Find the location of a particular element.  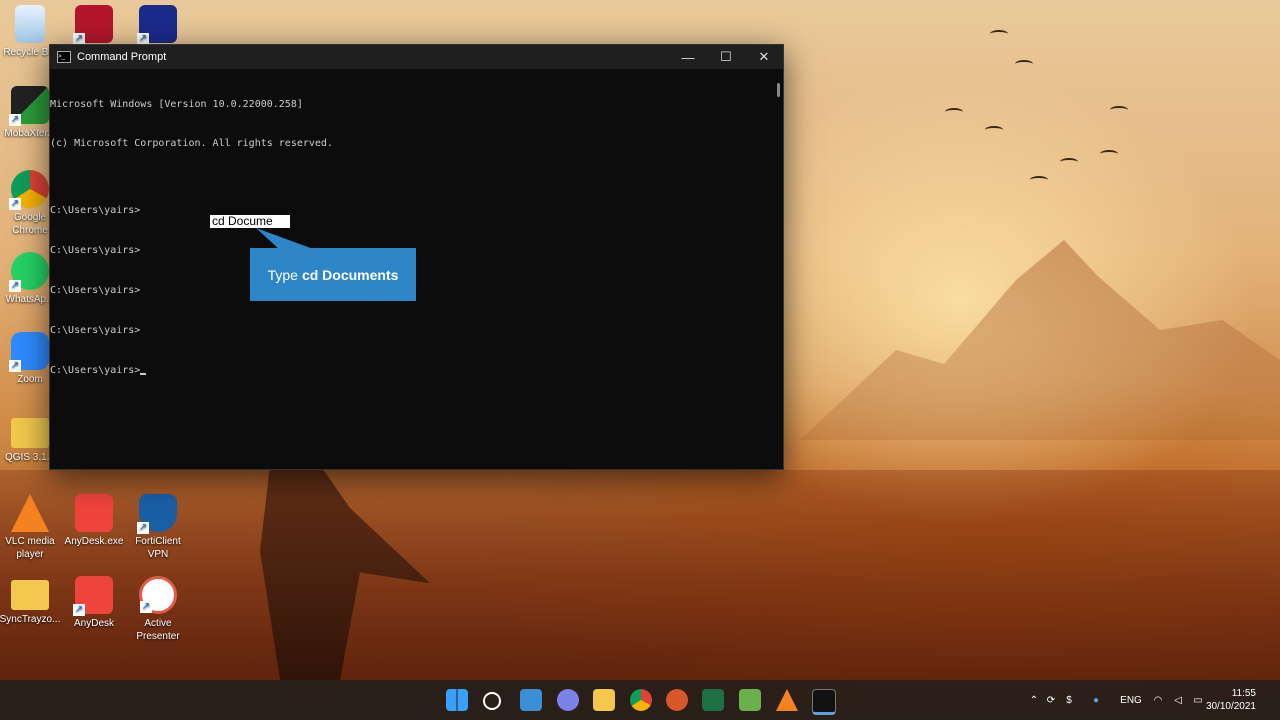

anydesk-icon: ↗ is located at coordinates (93, 596).